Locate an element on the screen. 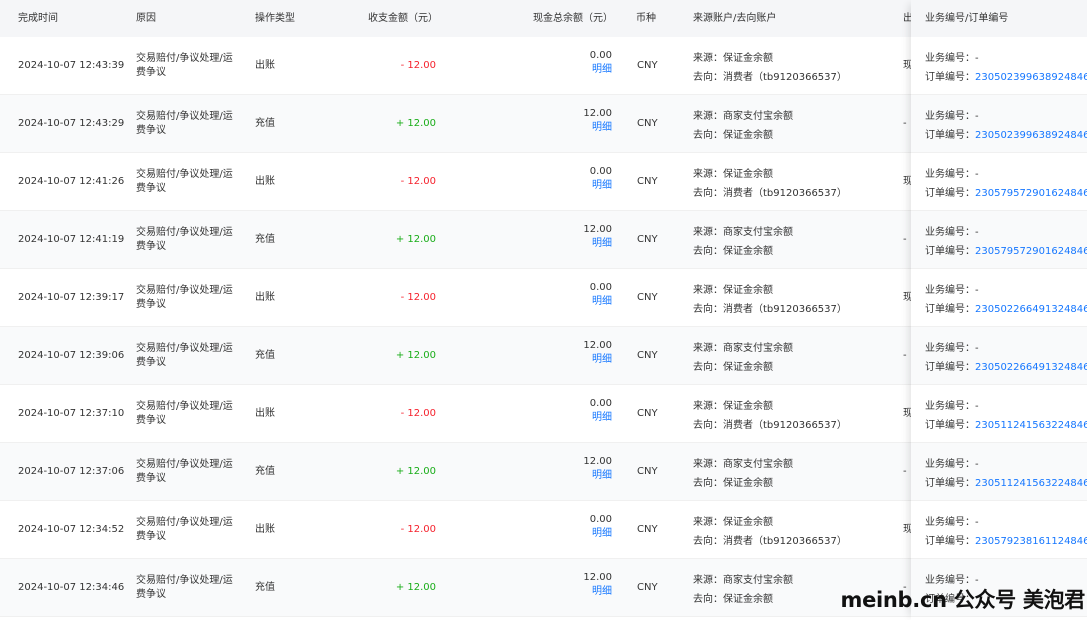 The height and width of the screenshot is (620, 1087). header-currency: 币种 is located at coordinates (646, 18).